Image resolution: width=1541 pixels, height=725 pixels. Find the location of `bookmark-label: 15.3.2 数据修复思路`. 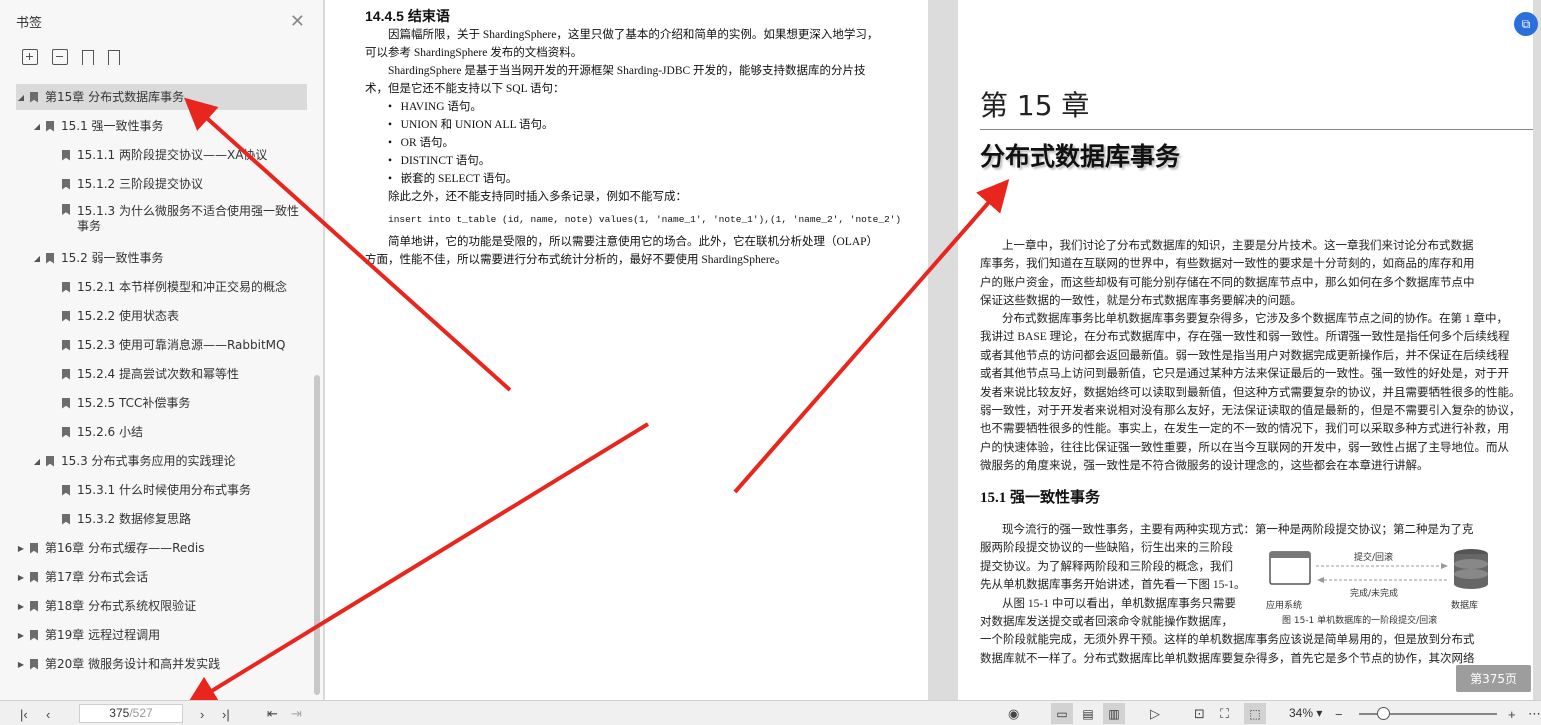

bookmark-label: 15.3.2 数据修复思路 is located at coordinates (134, 518).